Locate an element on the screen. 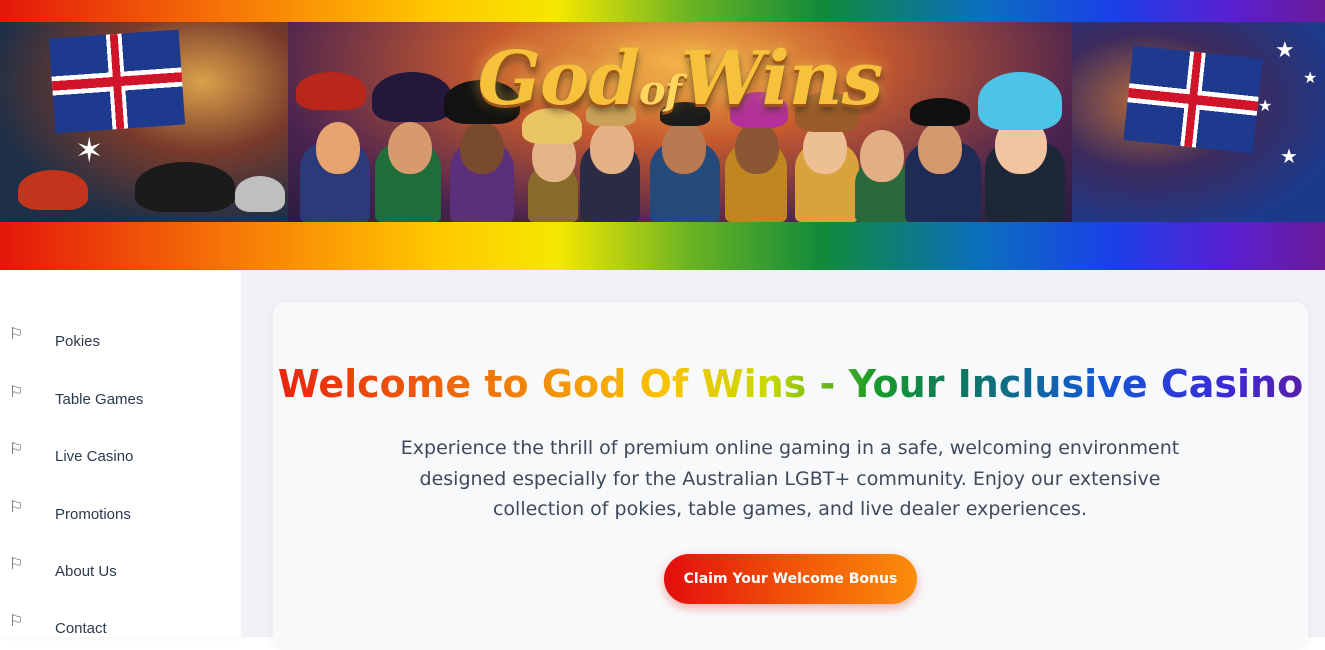 This screenshot has height=650, width=1325. sidebar-item-contact: ⚐ Contact is located at coordinates (120, 630).